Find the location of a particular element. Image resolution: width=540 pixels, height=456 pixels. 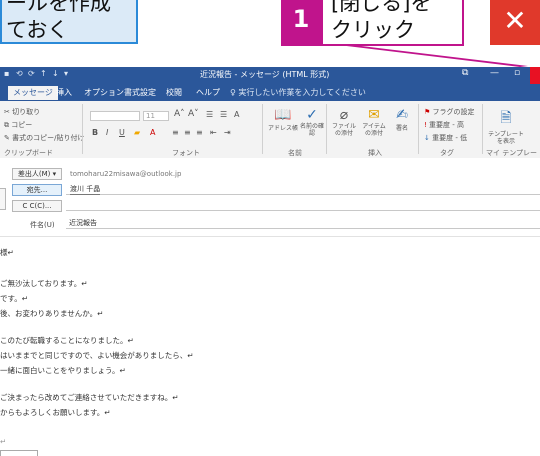

increase-indent-icon: ⇥ is located at coordinates (227, 132).